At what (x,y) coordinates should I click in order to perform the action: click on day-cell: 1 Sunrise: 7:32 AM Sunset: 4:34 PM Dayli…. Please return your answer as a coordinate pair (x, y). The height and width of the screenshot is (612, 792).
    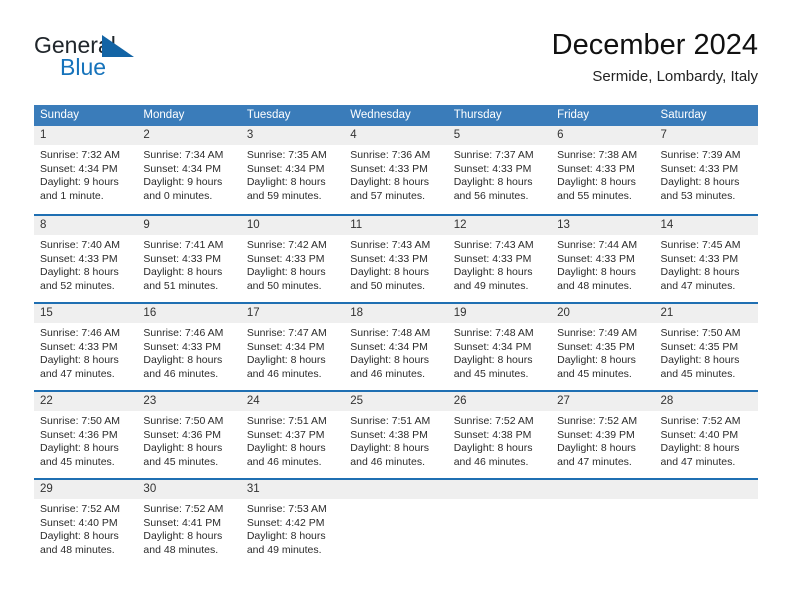
    Looking at the image, I should click on (86, 170).